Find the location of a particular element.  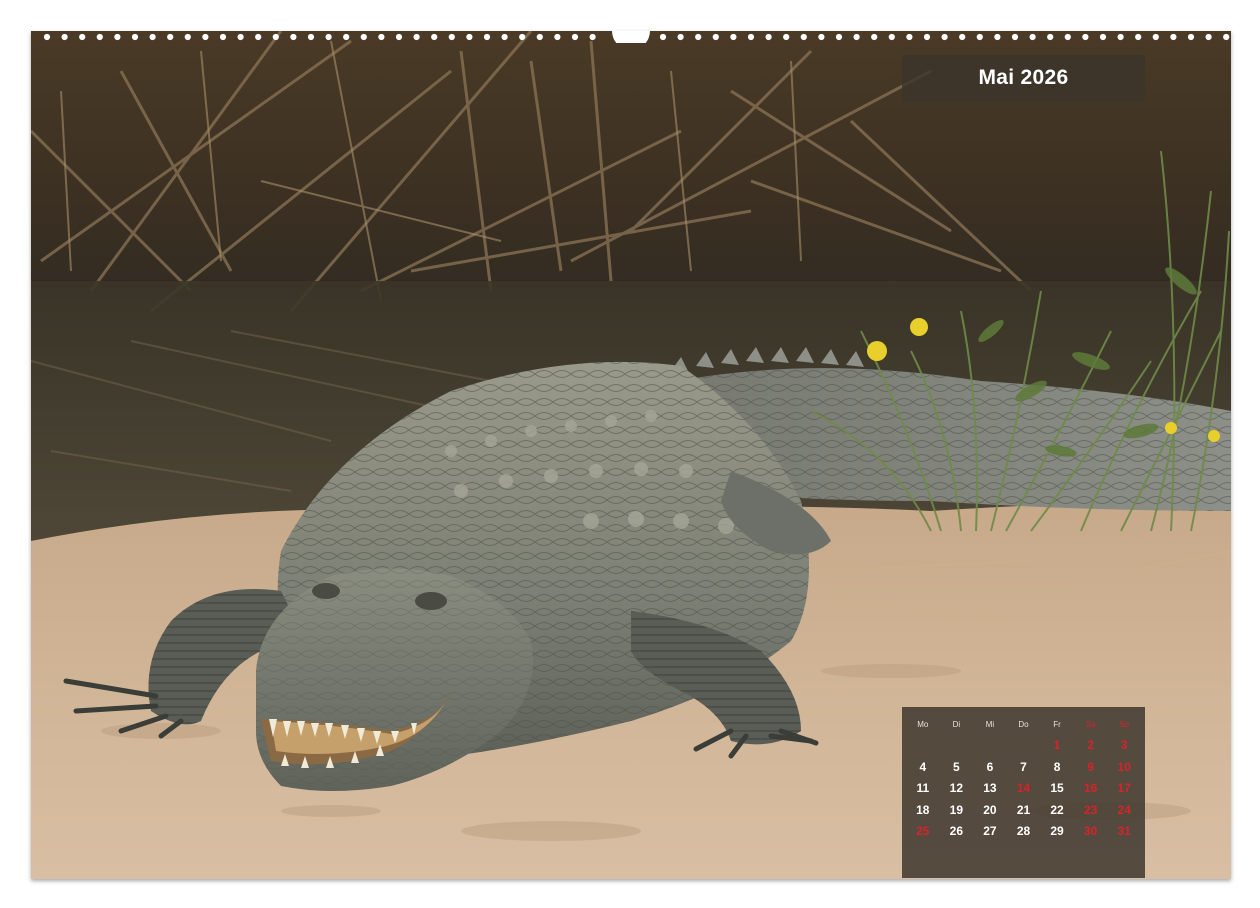

day-cell: 15 is located at coordinates (1057, 788).